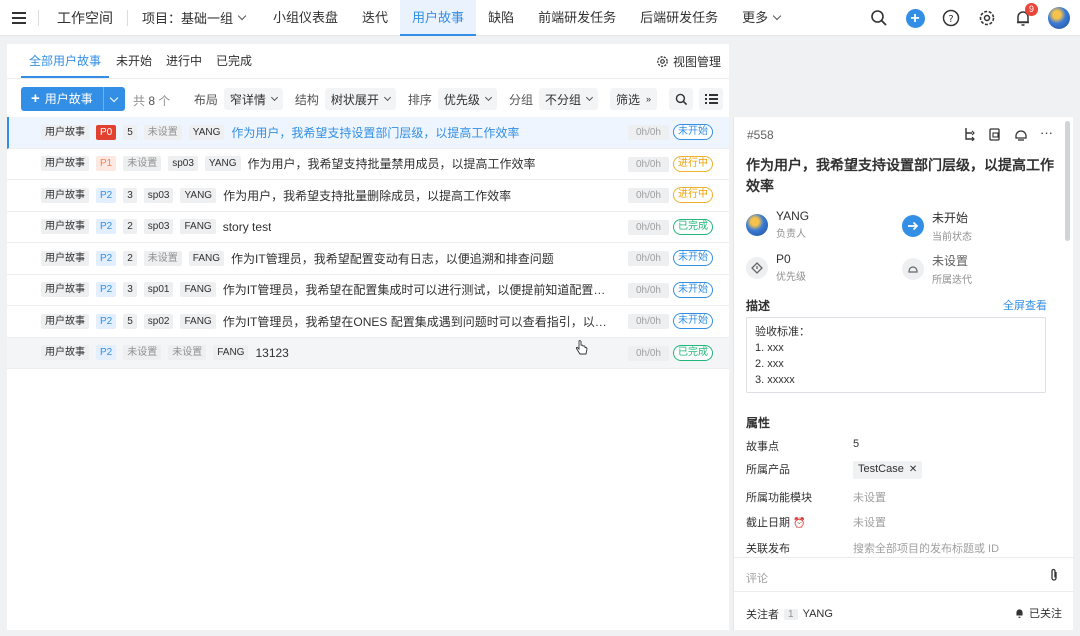 The width and height of the screenshot is (1080, 636). I want to click on story-row: 用户故事 P2 未设置 未设置 FANG 13123 0h/0h 已完成, so click(368, 353).